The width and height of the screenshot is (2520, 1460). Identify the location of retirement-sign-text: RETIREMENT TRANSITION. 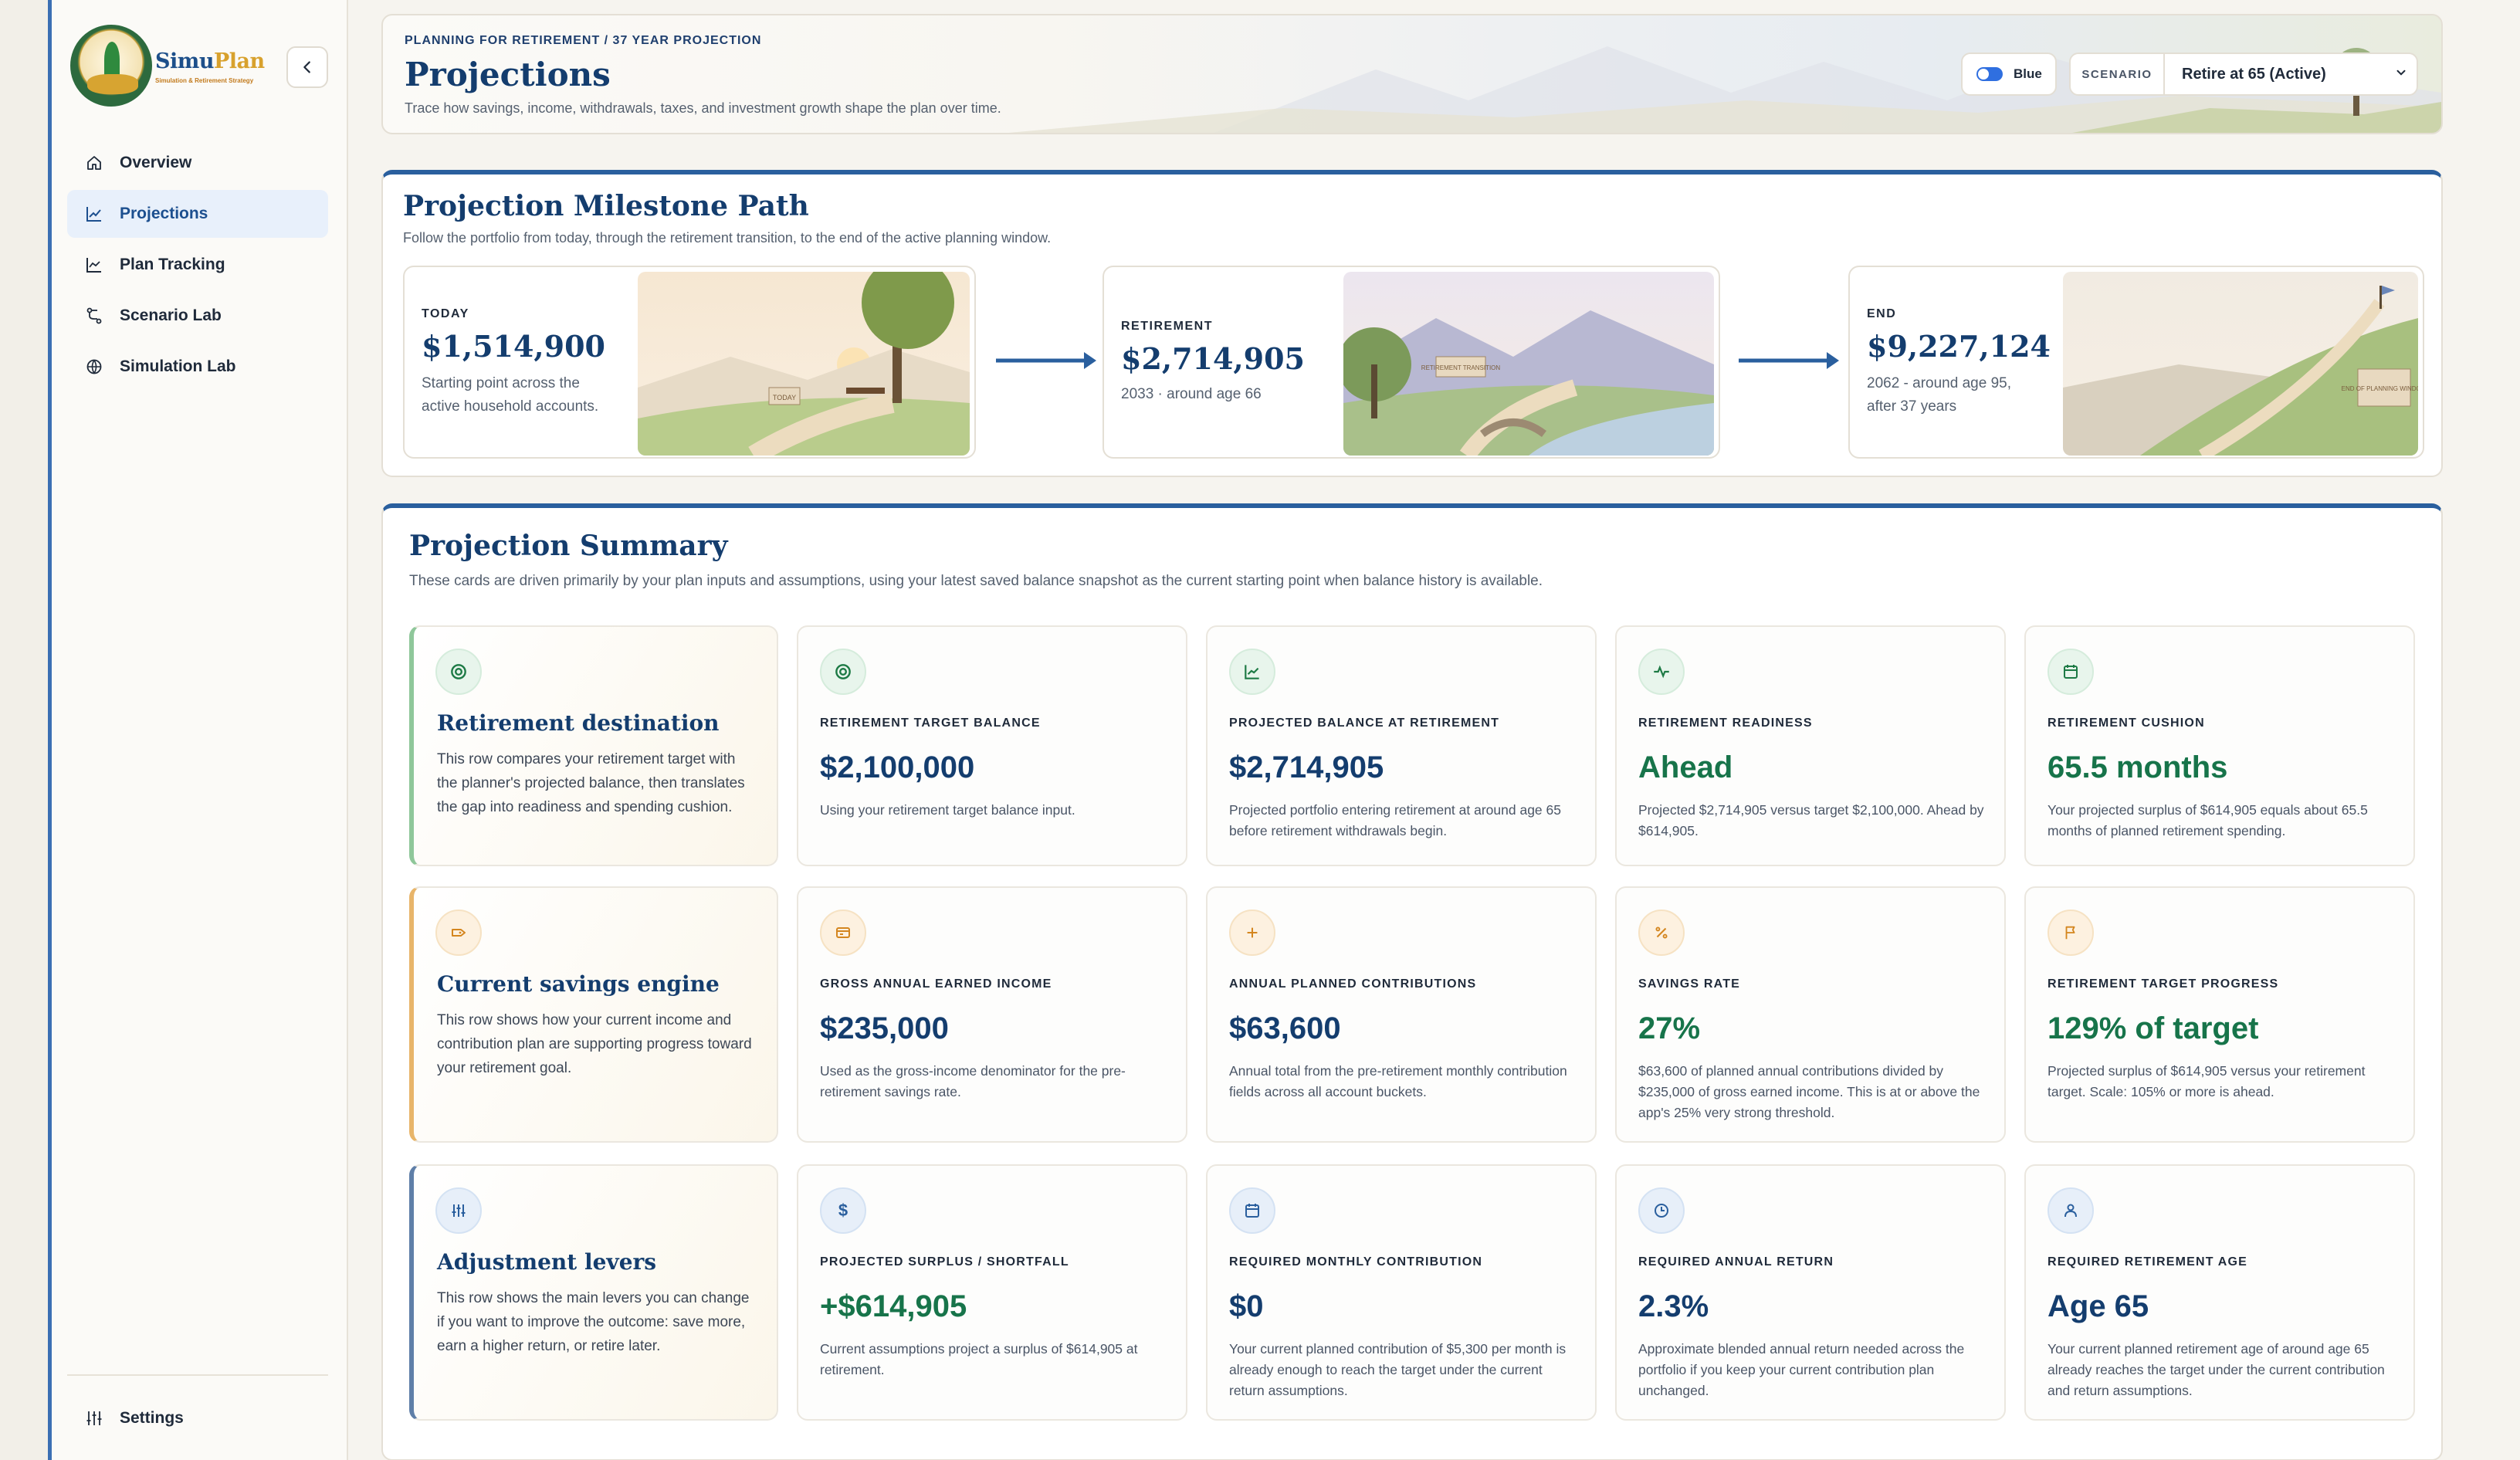
(1461, 368).